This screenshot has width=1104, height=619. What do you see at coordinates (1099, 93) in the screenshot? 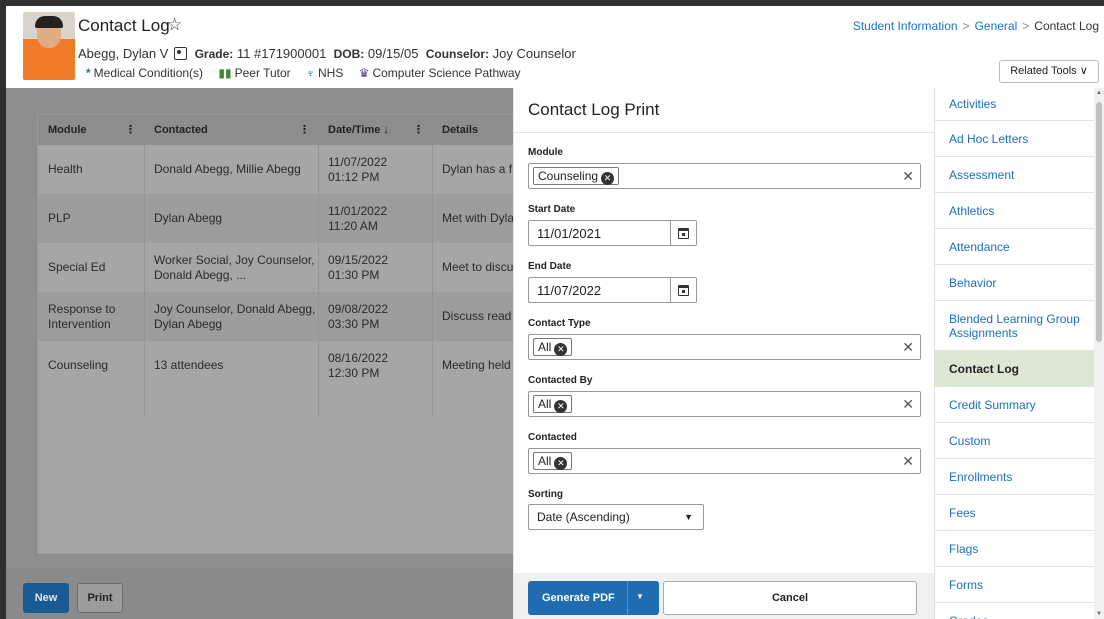
I see `scroll-up-icon: ▲` at bounding box center [1099, 93].